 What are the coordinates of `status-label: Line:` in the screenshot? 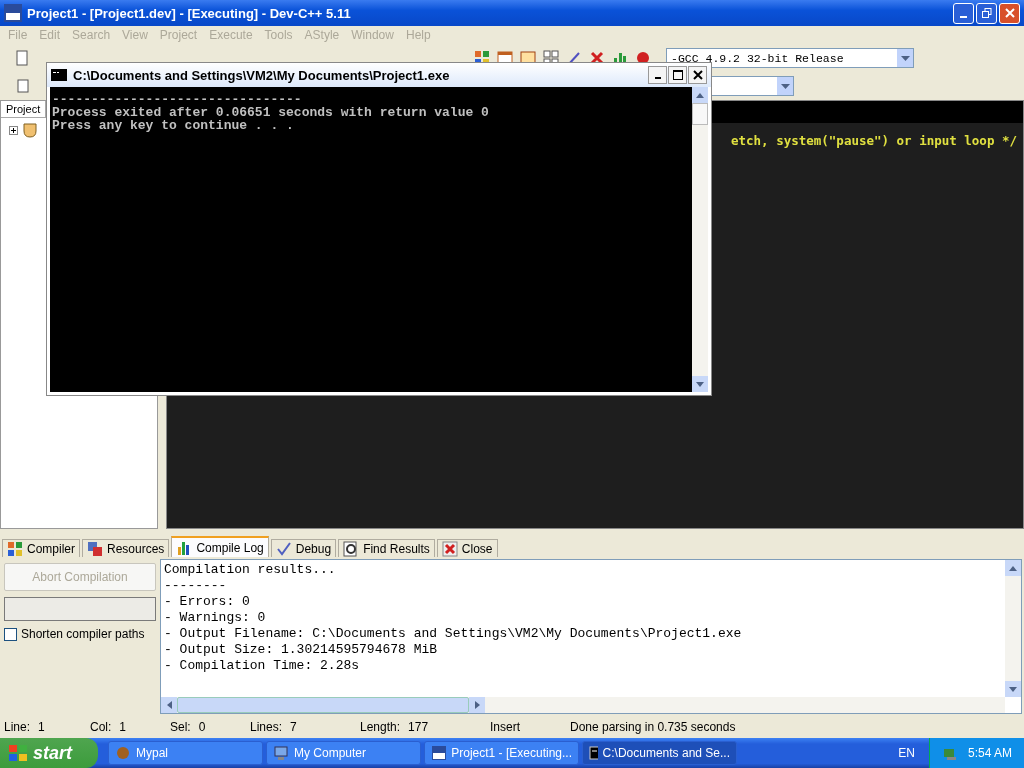 It's located at (17, 727).